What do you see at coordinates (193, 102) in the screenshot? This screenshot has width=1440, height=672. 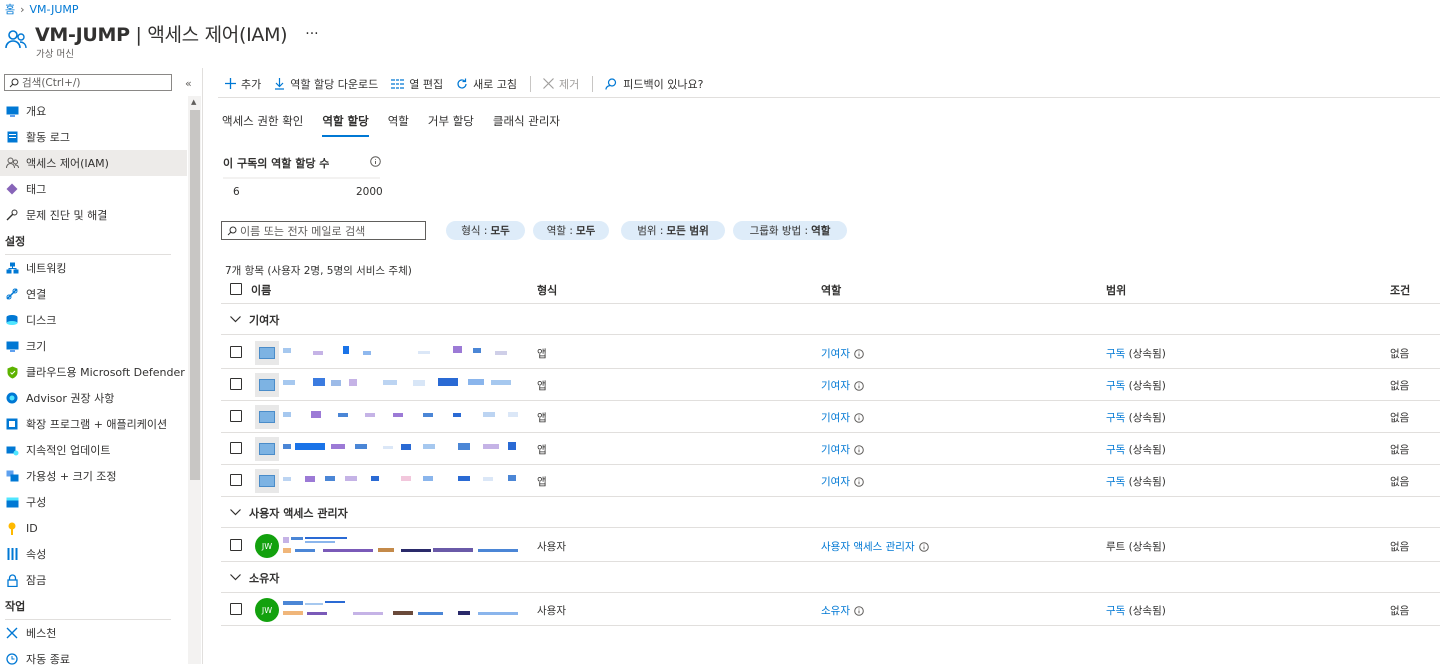 I see `scroll-up-arrow-icon: ▲` at bounding box center [193, 102].